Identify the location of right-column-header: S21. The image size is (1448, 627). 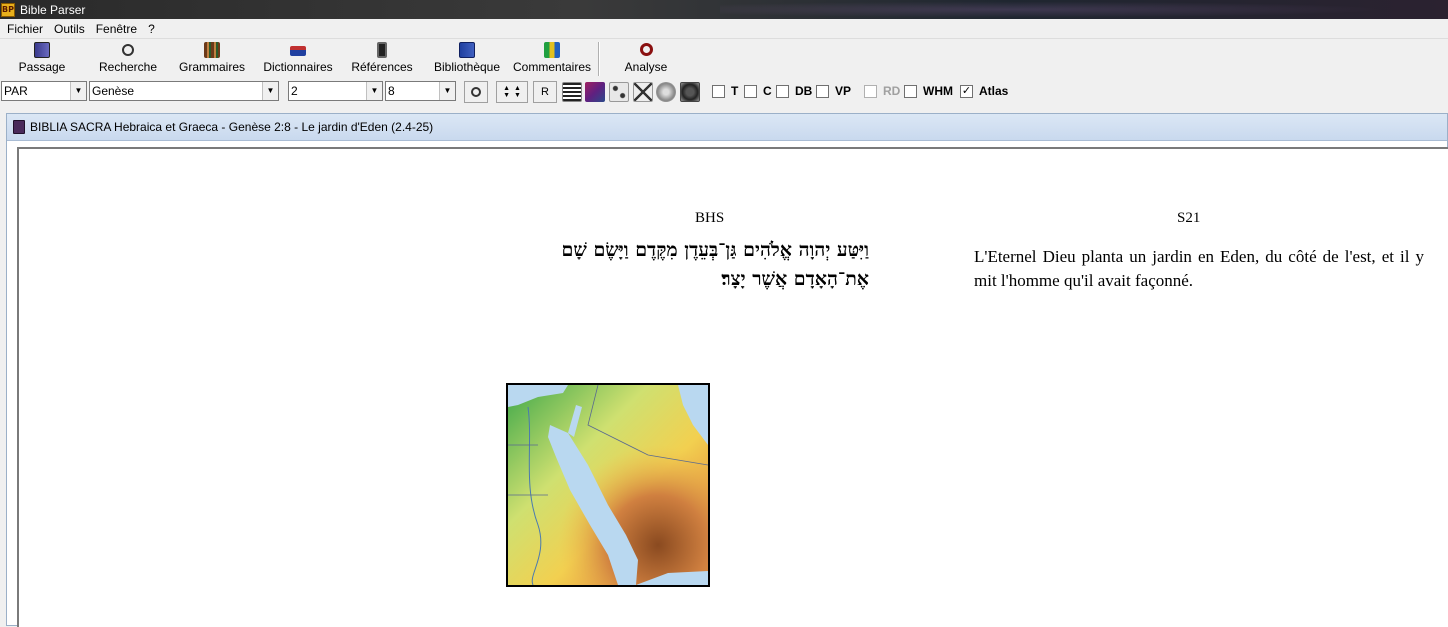
(1189, 218).